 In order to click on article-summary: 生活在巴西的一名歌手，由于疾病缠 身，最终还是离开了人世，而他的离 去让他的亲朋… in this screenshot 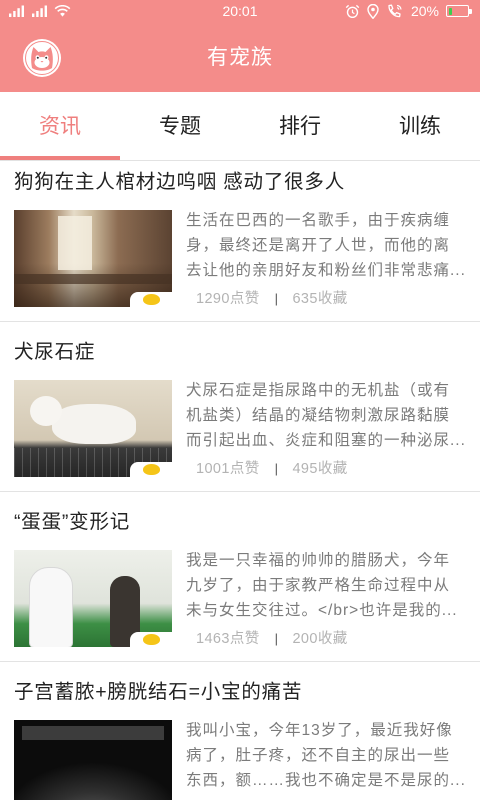, I will do `click(326, 245)`.